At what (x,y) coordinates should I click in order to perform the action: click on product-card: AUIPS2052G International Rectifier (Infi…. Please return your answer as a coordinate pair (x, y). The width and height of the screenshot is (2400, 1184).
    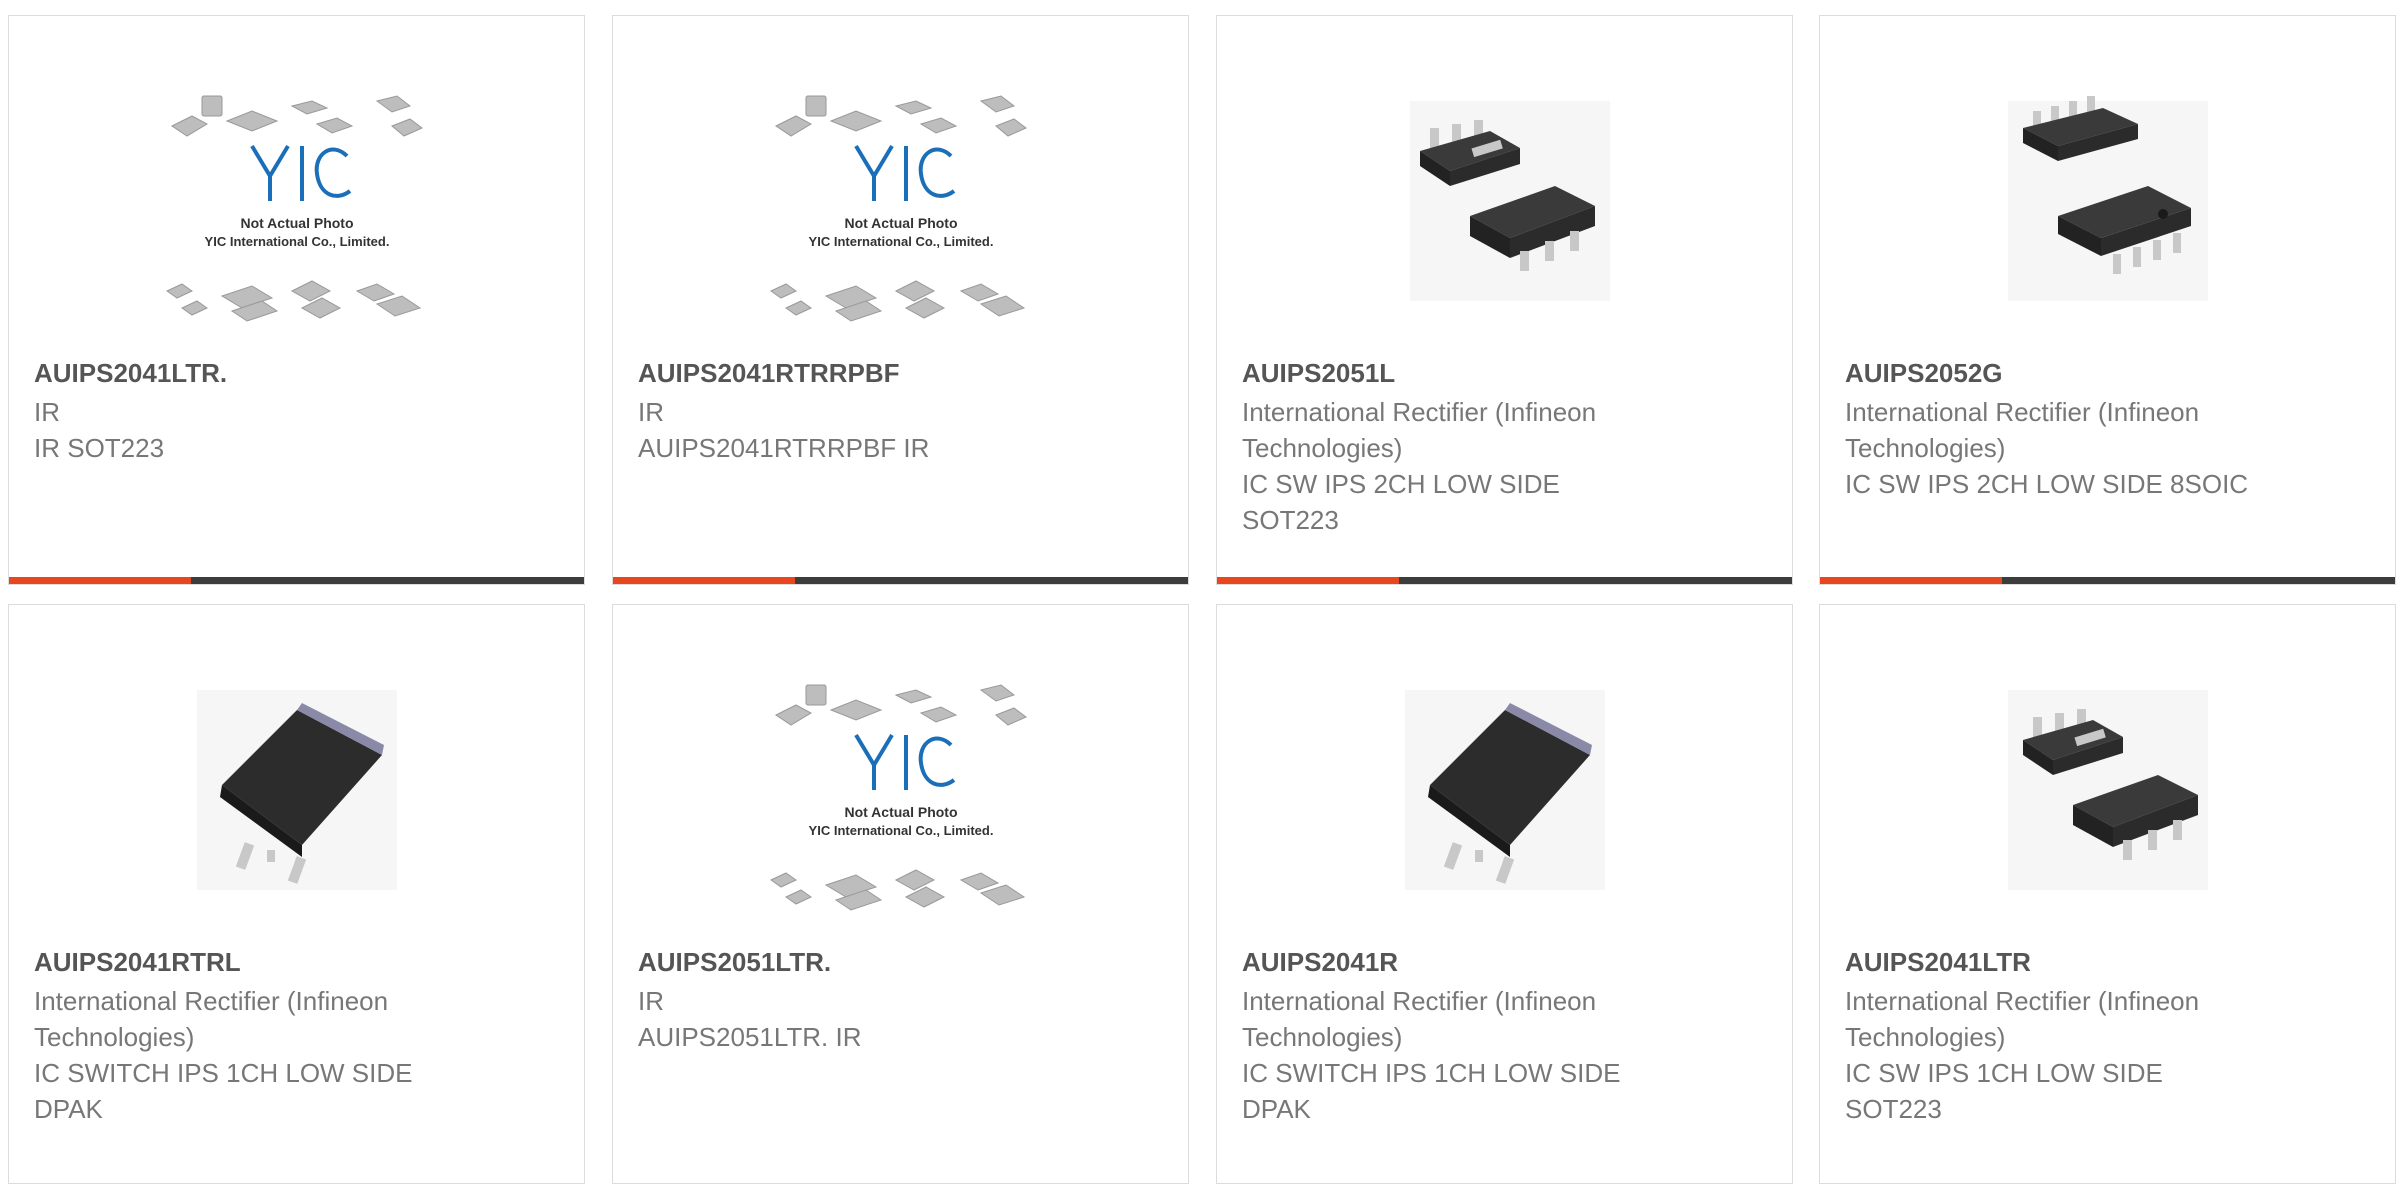
    Looking at the image, I should click on (2107, 300).